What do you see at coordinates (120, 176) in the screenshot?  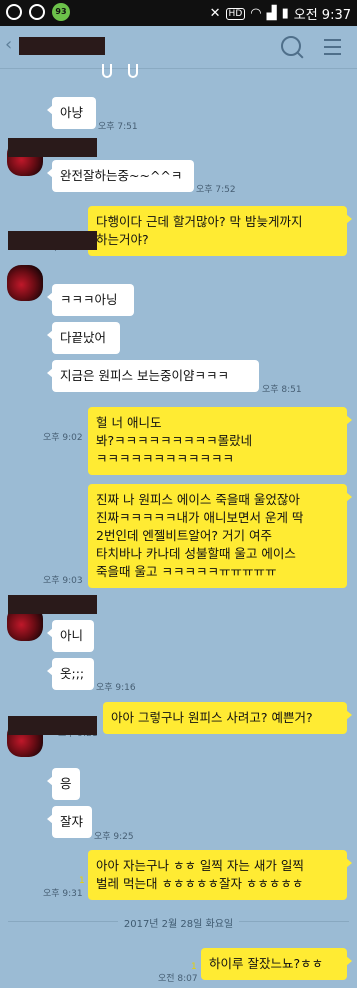 I see `message-bubble: 완전잘하는중~~^^ㅋ` at bounding box center [120, 176].